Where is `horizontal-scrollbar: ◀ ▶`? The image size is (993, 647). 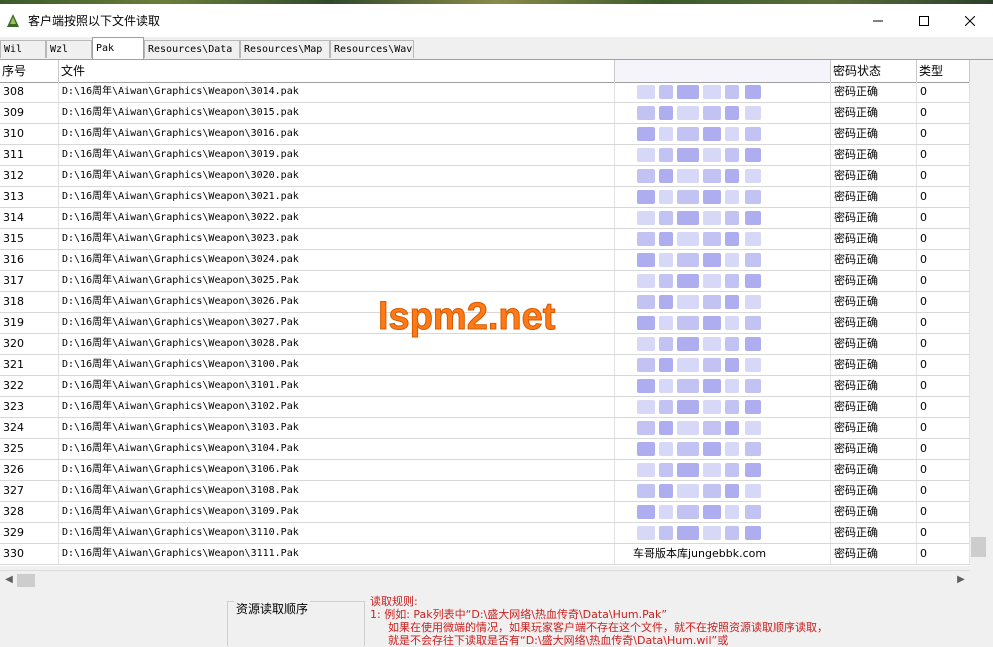 horizontal-scrollbar: ◀ ▶ is located at coordinates (485, 580).